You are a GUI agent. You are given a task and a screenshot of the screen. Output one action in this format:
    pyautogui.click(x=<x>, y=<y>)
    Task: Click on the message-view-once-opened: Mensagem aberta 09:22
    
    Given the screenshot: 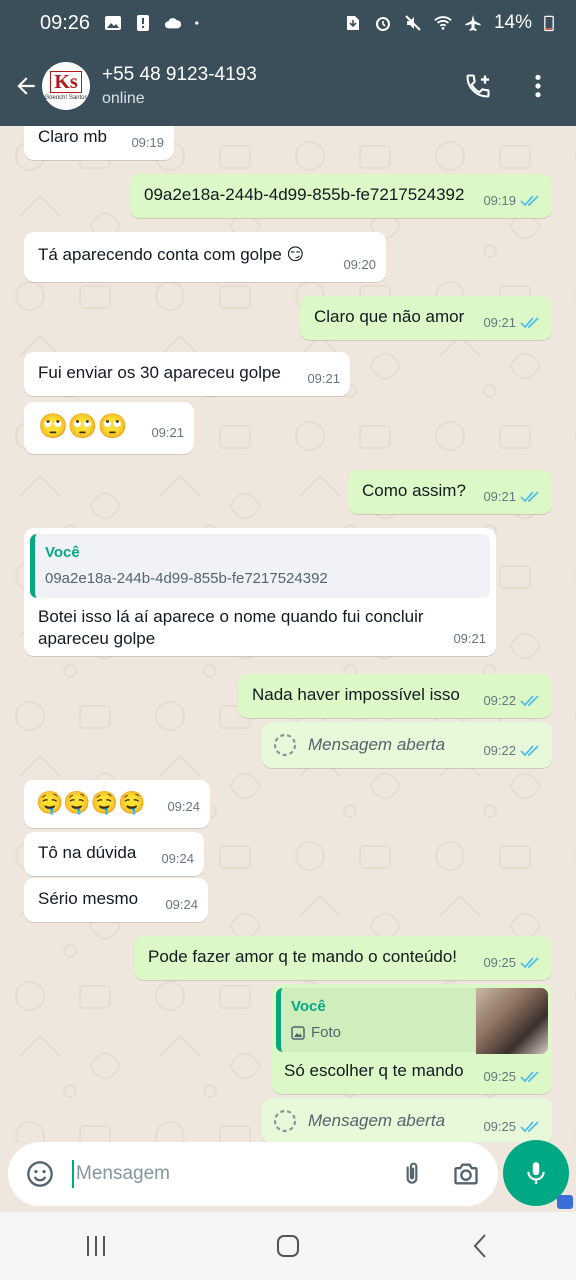 What is the action you would take?
    pyautogui.click(x=407, y=745)
    